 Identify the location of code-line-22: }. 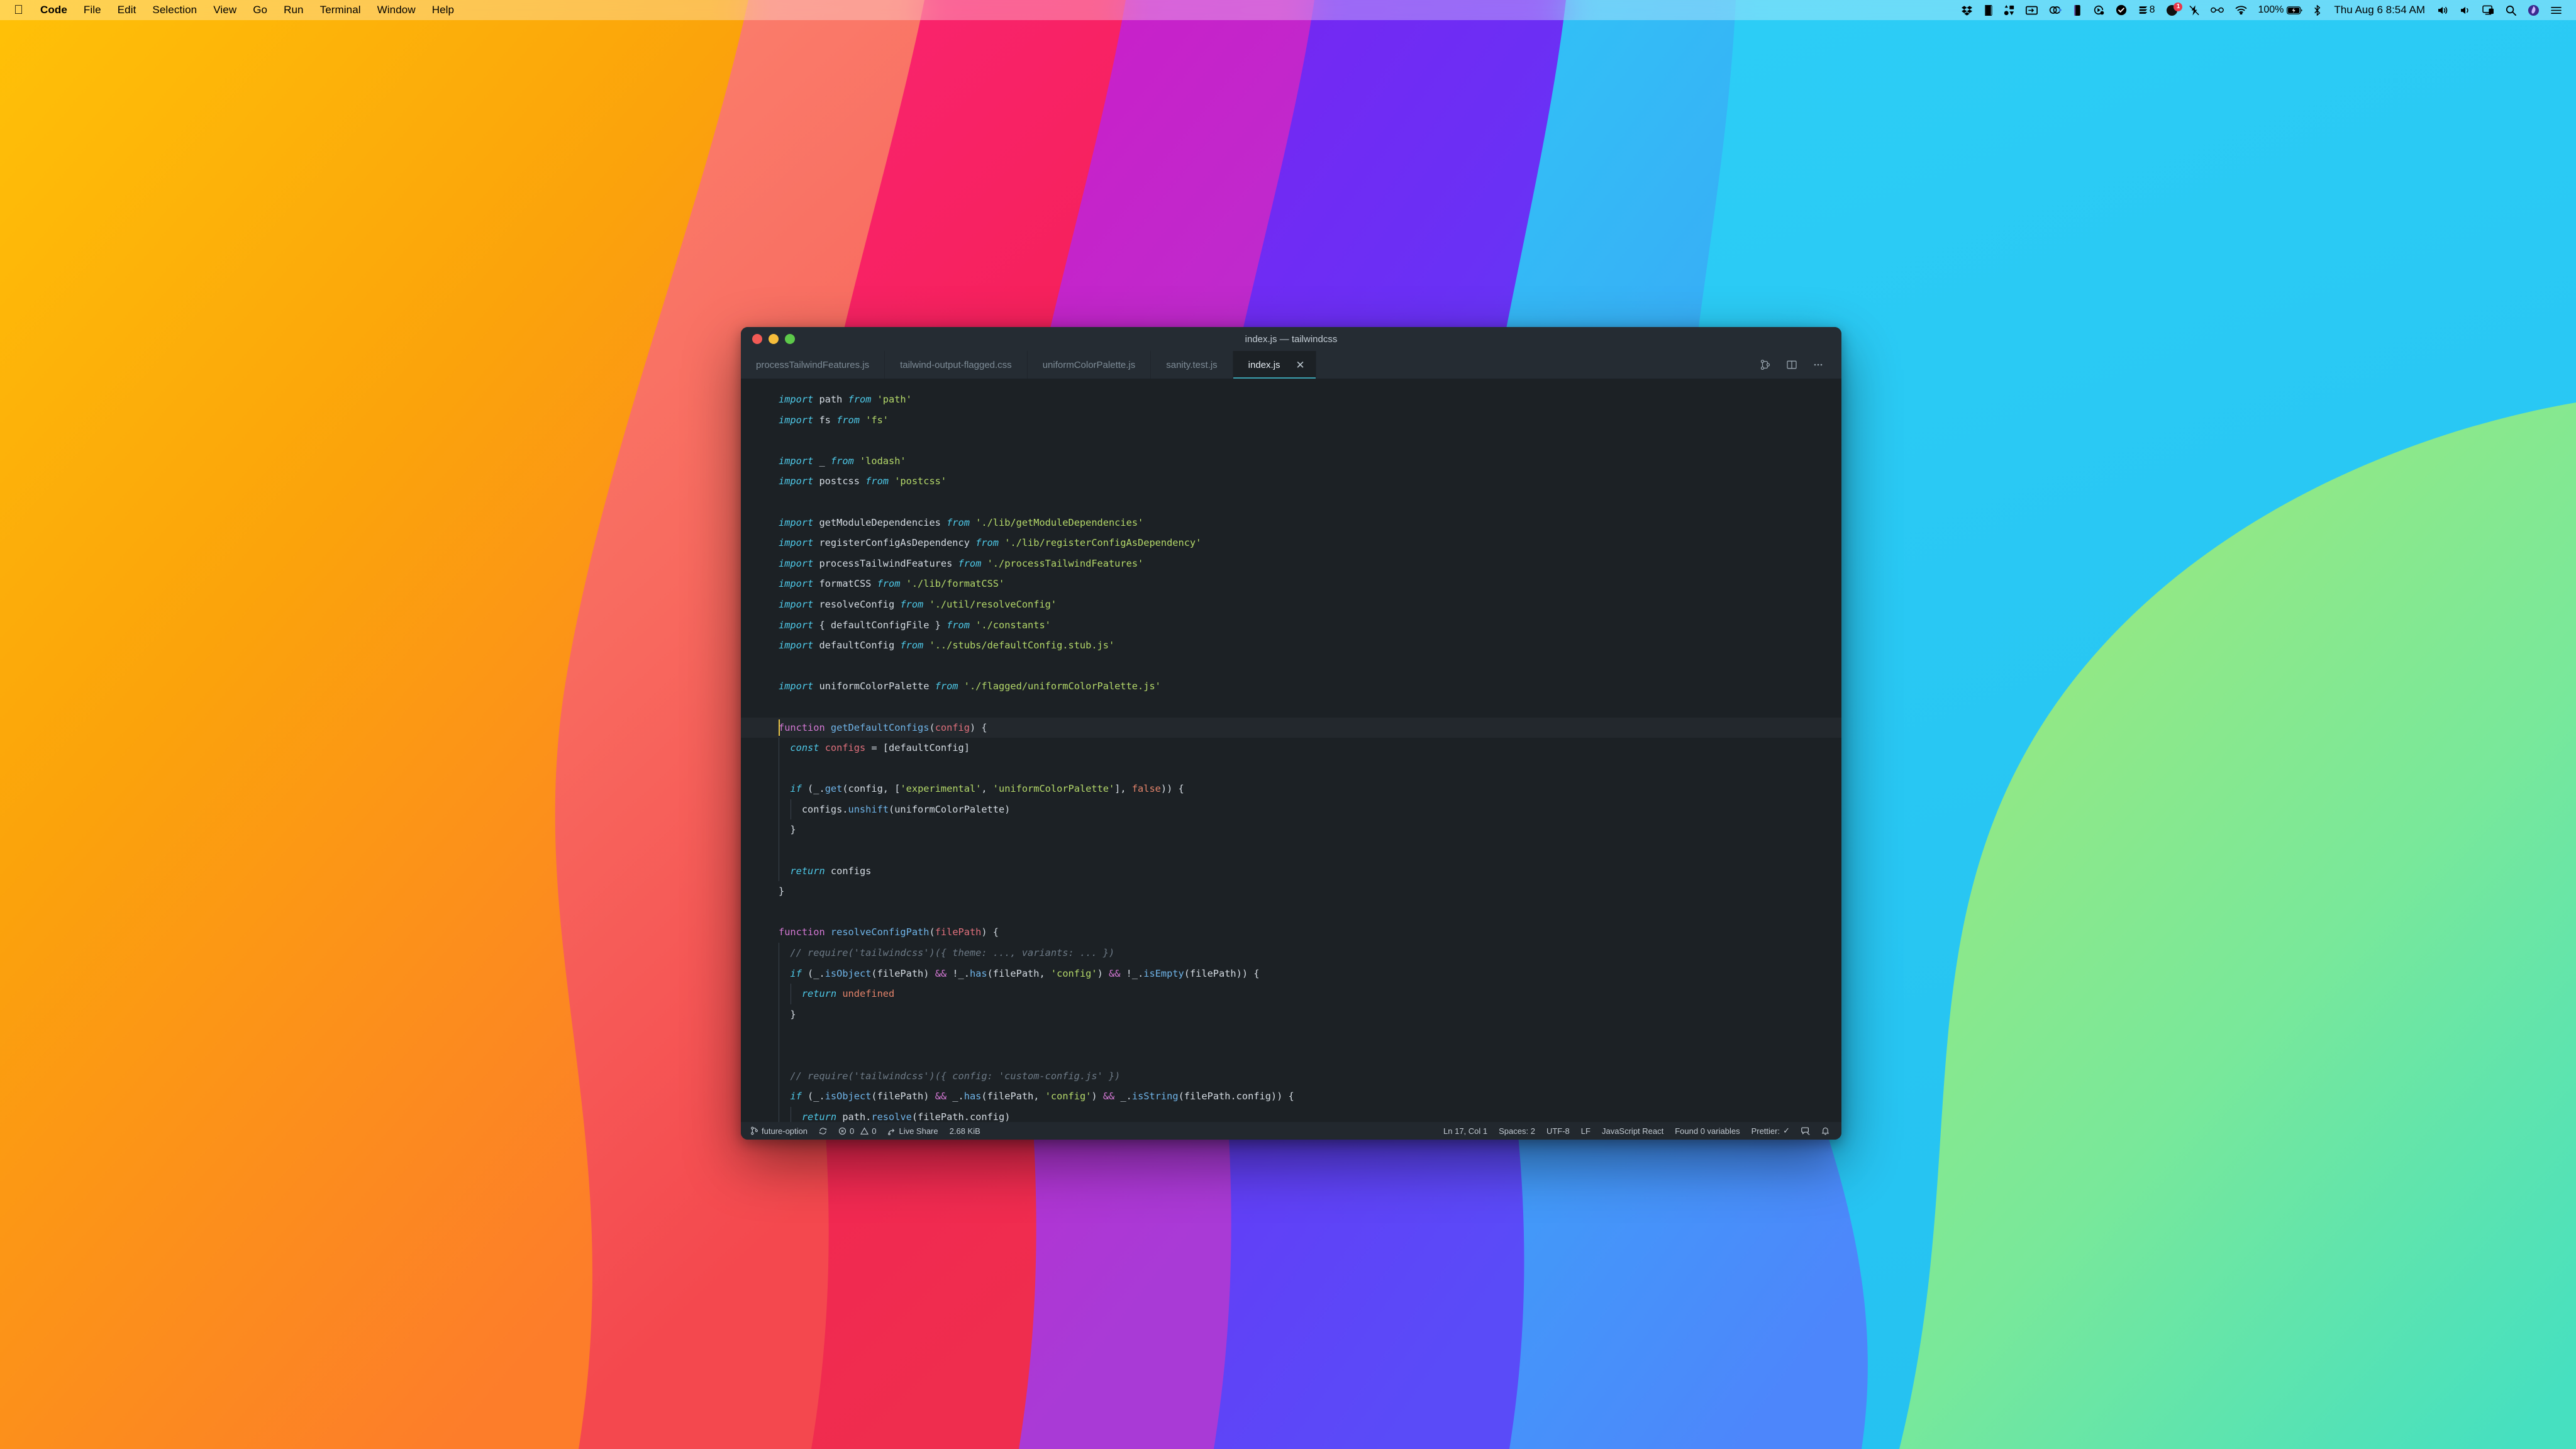
(1291, 830).